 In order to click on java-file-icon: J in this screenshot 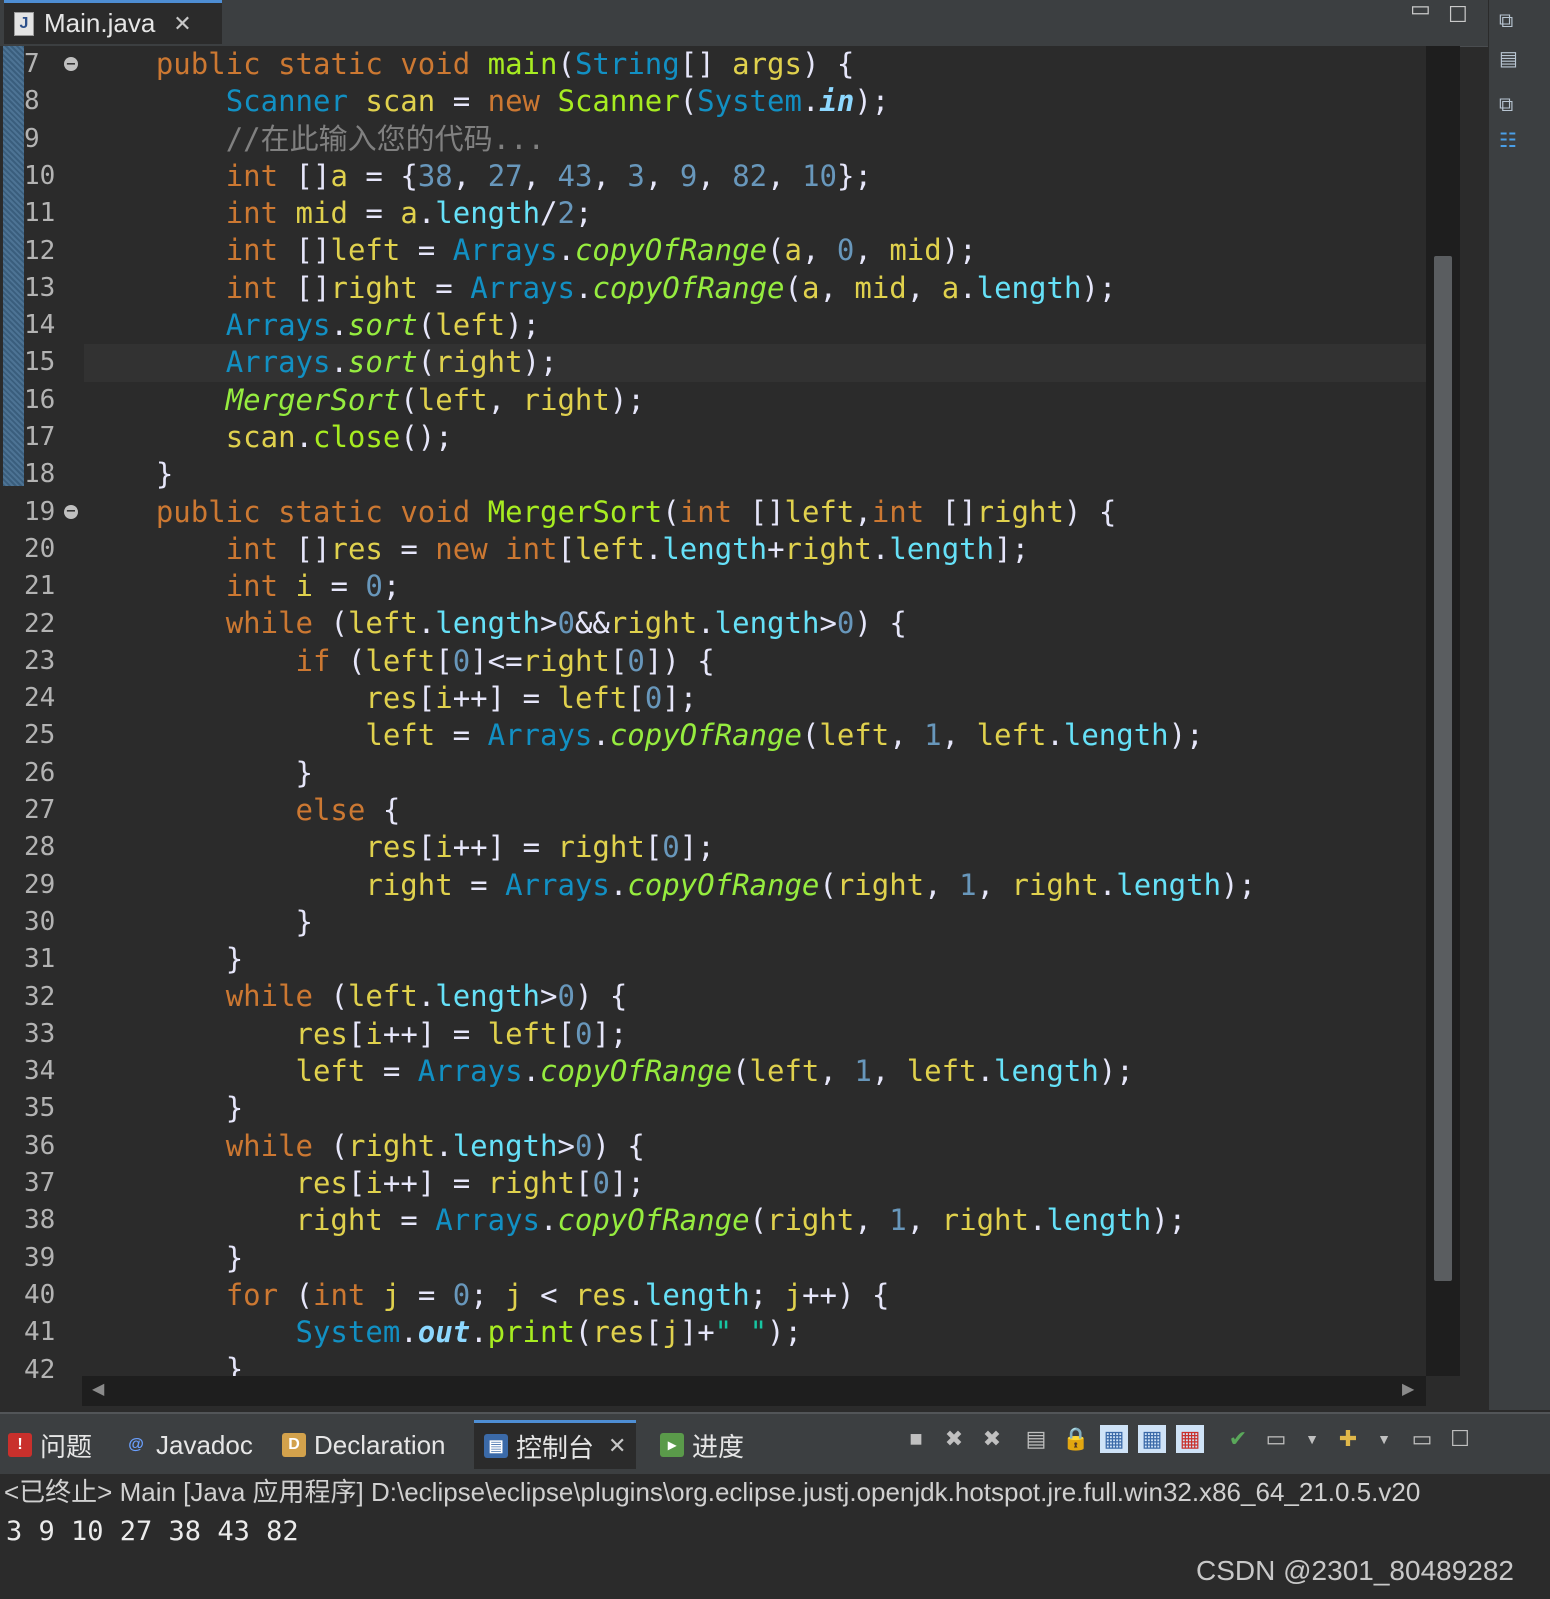, I will do `click(24, 23)`.